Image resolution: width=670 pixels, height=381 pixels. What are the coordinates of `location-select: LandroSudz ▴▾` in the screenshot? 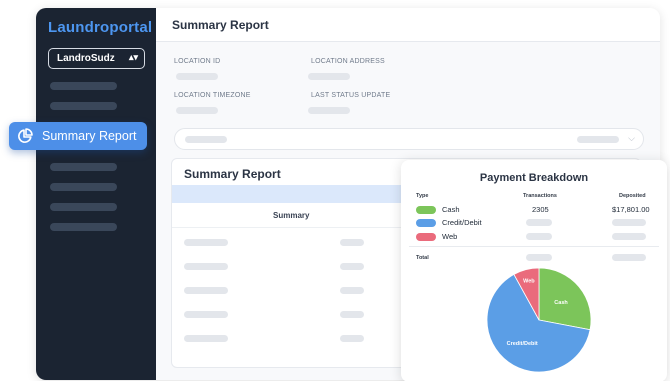 It's located at (96, 58).